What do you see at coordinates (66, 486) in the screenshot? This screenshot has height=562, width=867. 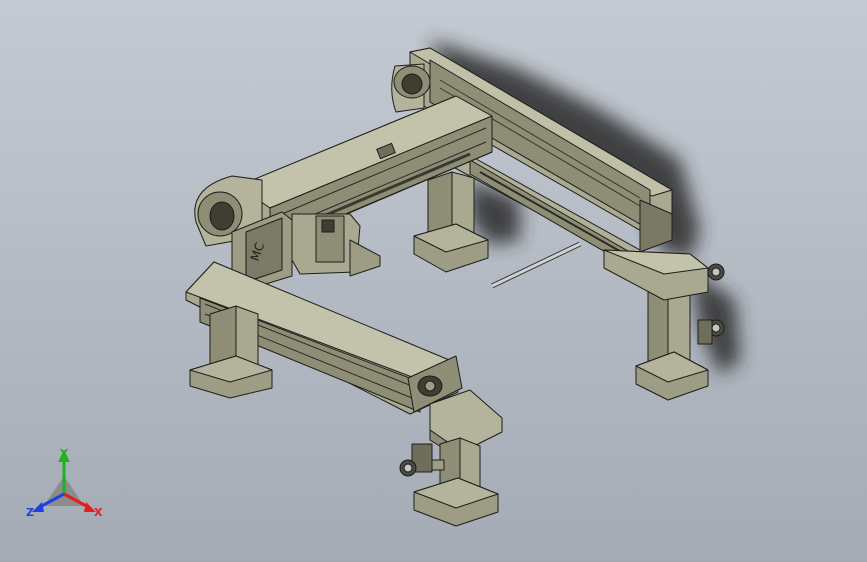 I see `orientation-triad: Y X Z` at bounding box center [66, 486].